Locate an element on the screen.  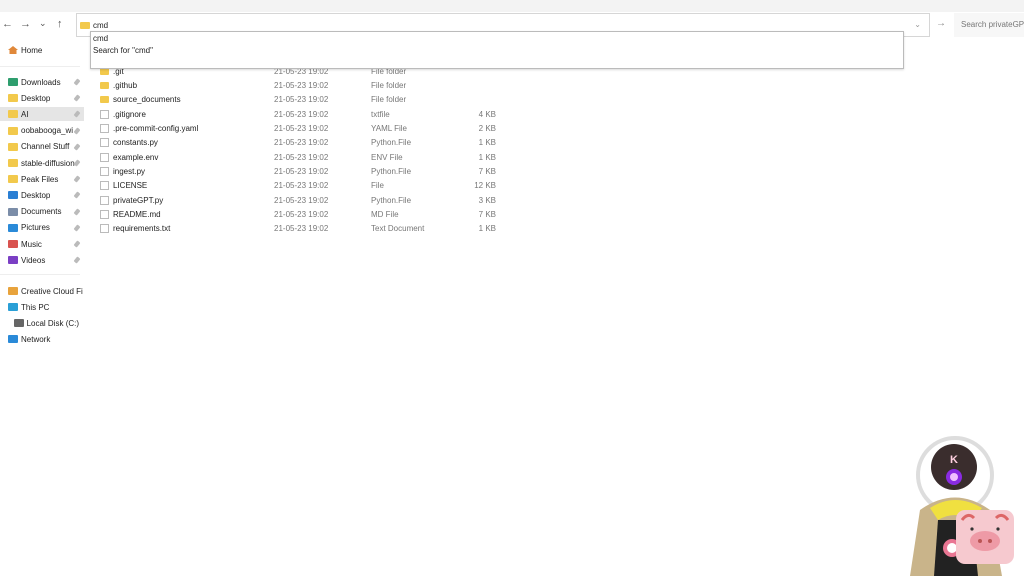
file-row: example.env 21-05-23 19:02 ENV File 1 KB is located at coordinates (308, 157).